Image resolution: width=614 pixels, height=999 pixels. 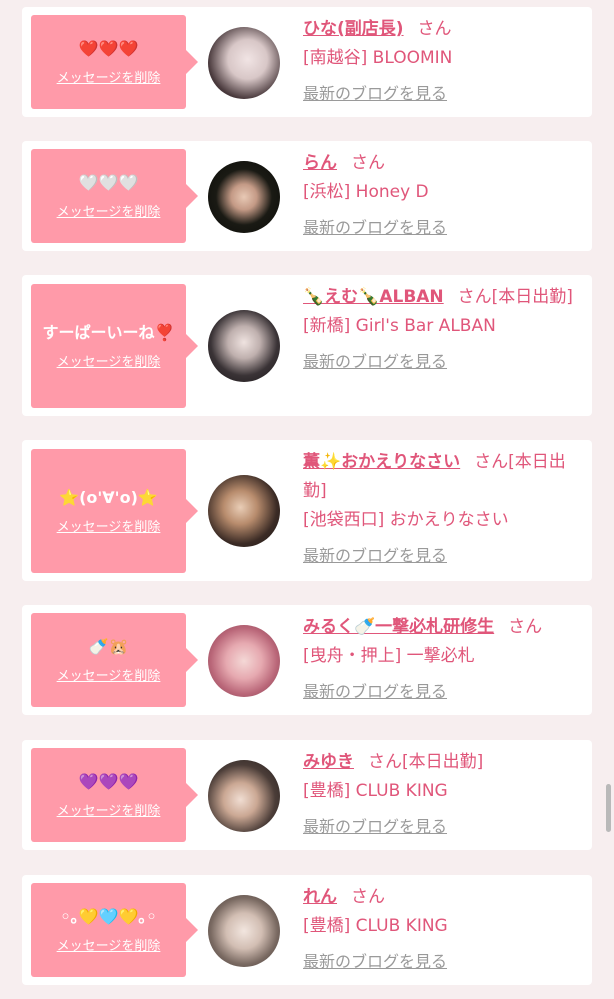 What do you see at coordinates (108, 48) in the screenshot?
I see `message-text: ❤️❤️❤️` at bounding box center [108, 48].